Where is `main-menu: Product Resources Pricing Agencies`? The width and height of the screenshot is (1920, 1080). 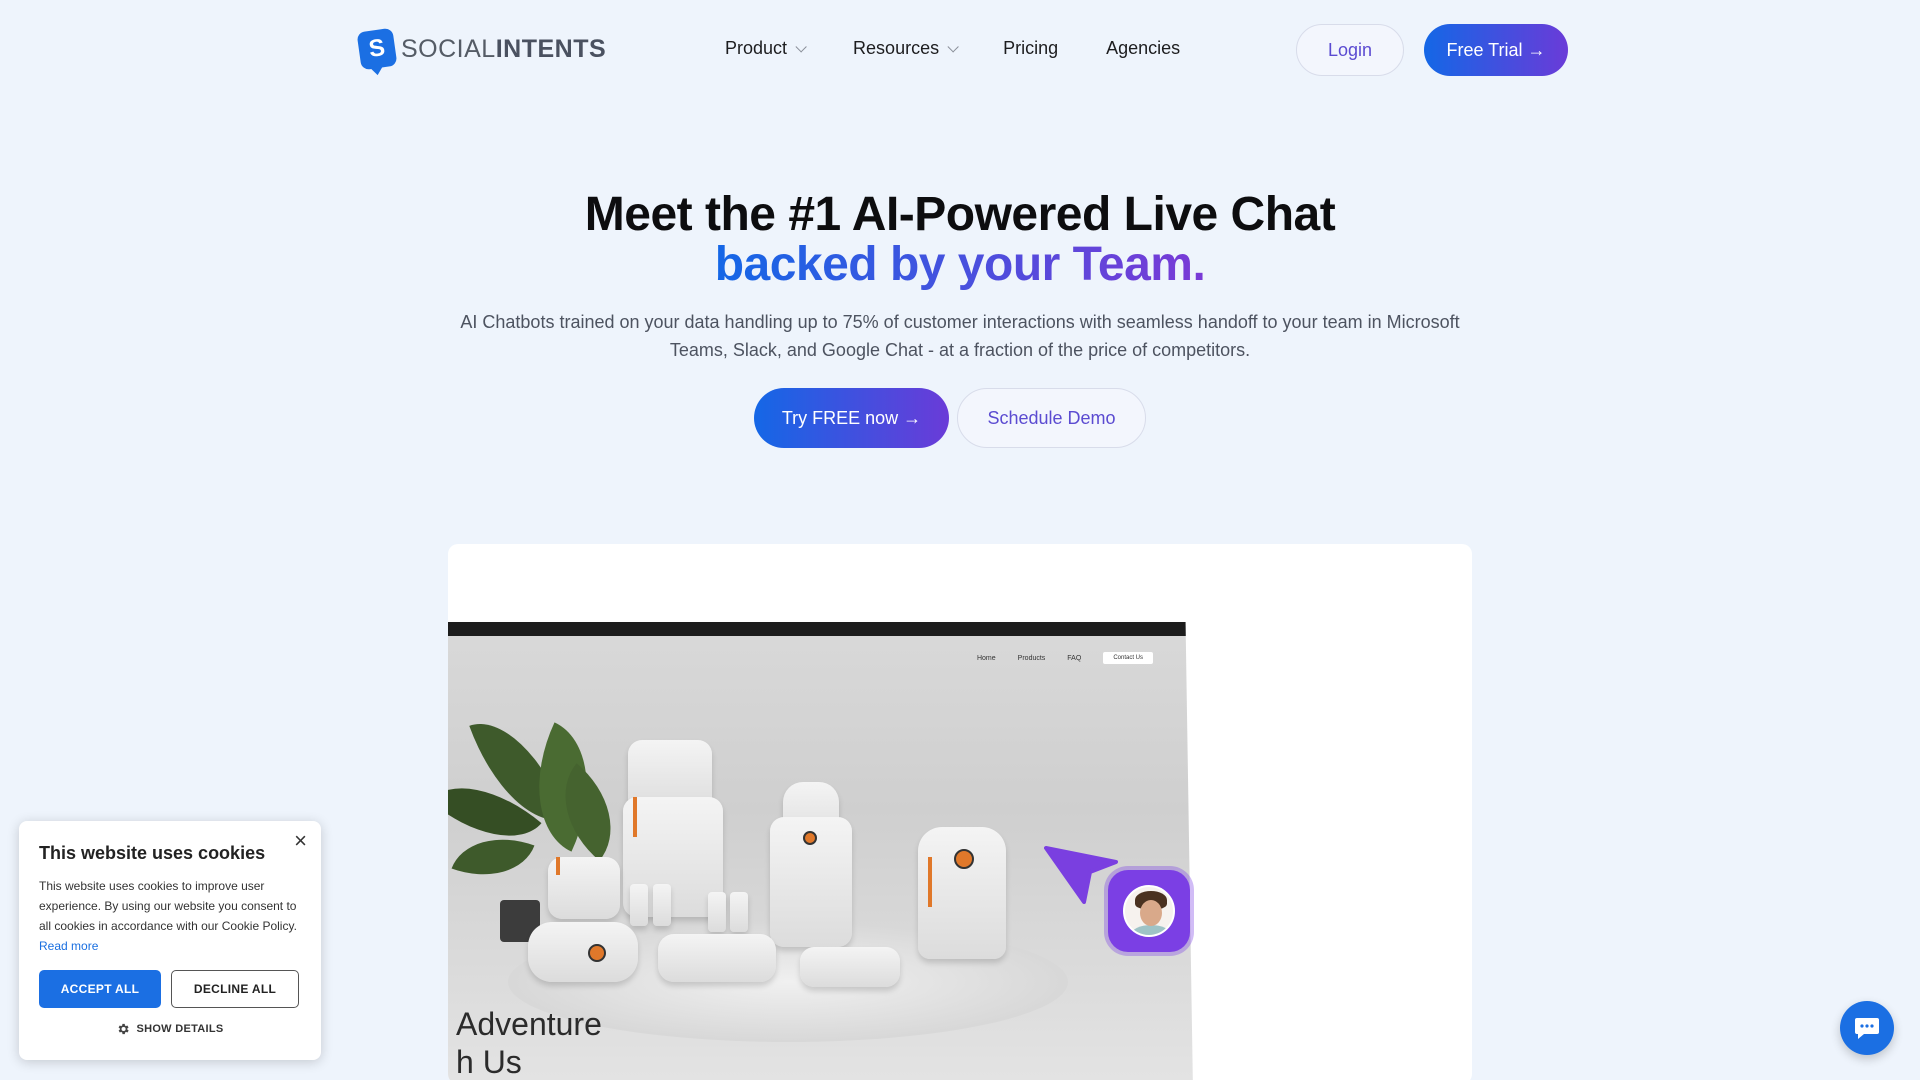 main-menu: Product Resources Pricing Agencies is located at coordinates (976, 48).